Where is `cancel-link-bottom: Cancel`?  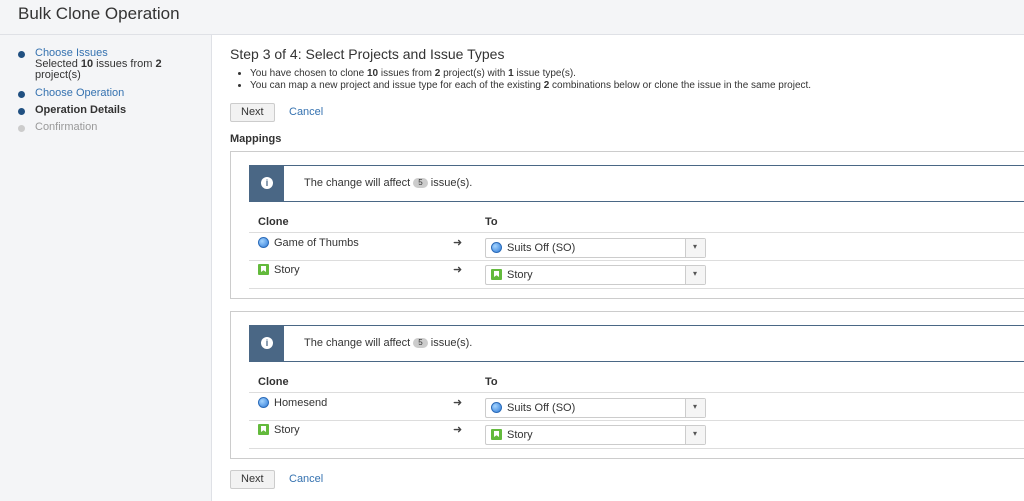
cancel-link-bottom: Cancel is located at coordinates (306, 479).